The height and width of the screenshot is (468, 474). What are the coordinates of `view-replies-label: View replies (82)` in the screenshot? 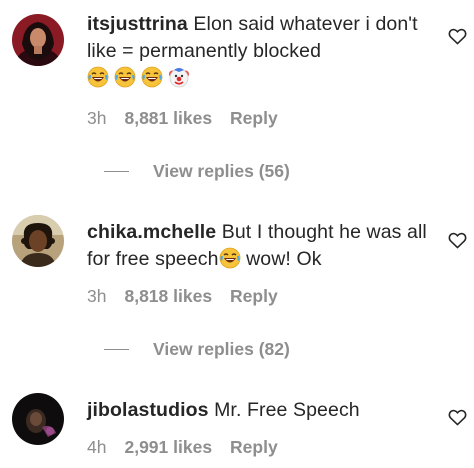 It's located at (221, 349).